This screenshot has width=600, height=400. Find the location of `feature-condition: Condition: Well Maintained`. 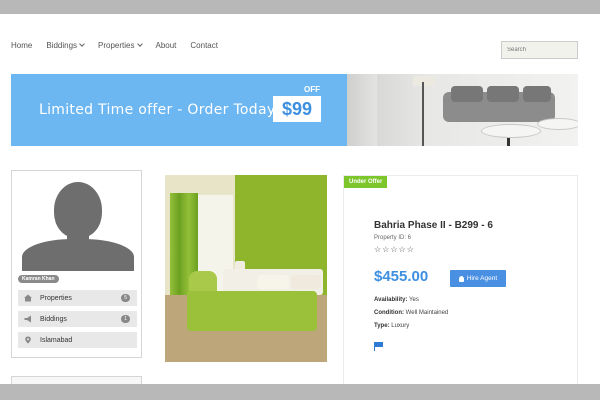

feature-condition: Condition: Well Maintained is located at coordinates (411, 313).